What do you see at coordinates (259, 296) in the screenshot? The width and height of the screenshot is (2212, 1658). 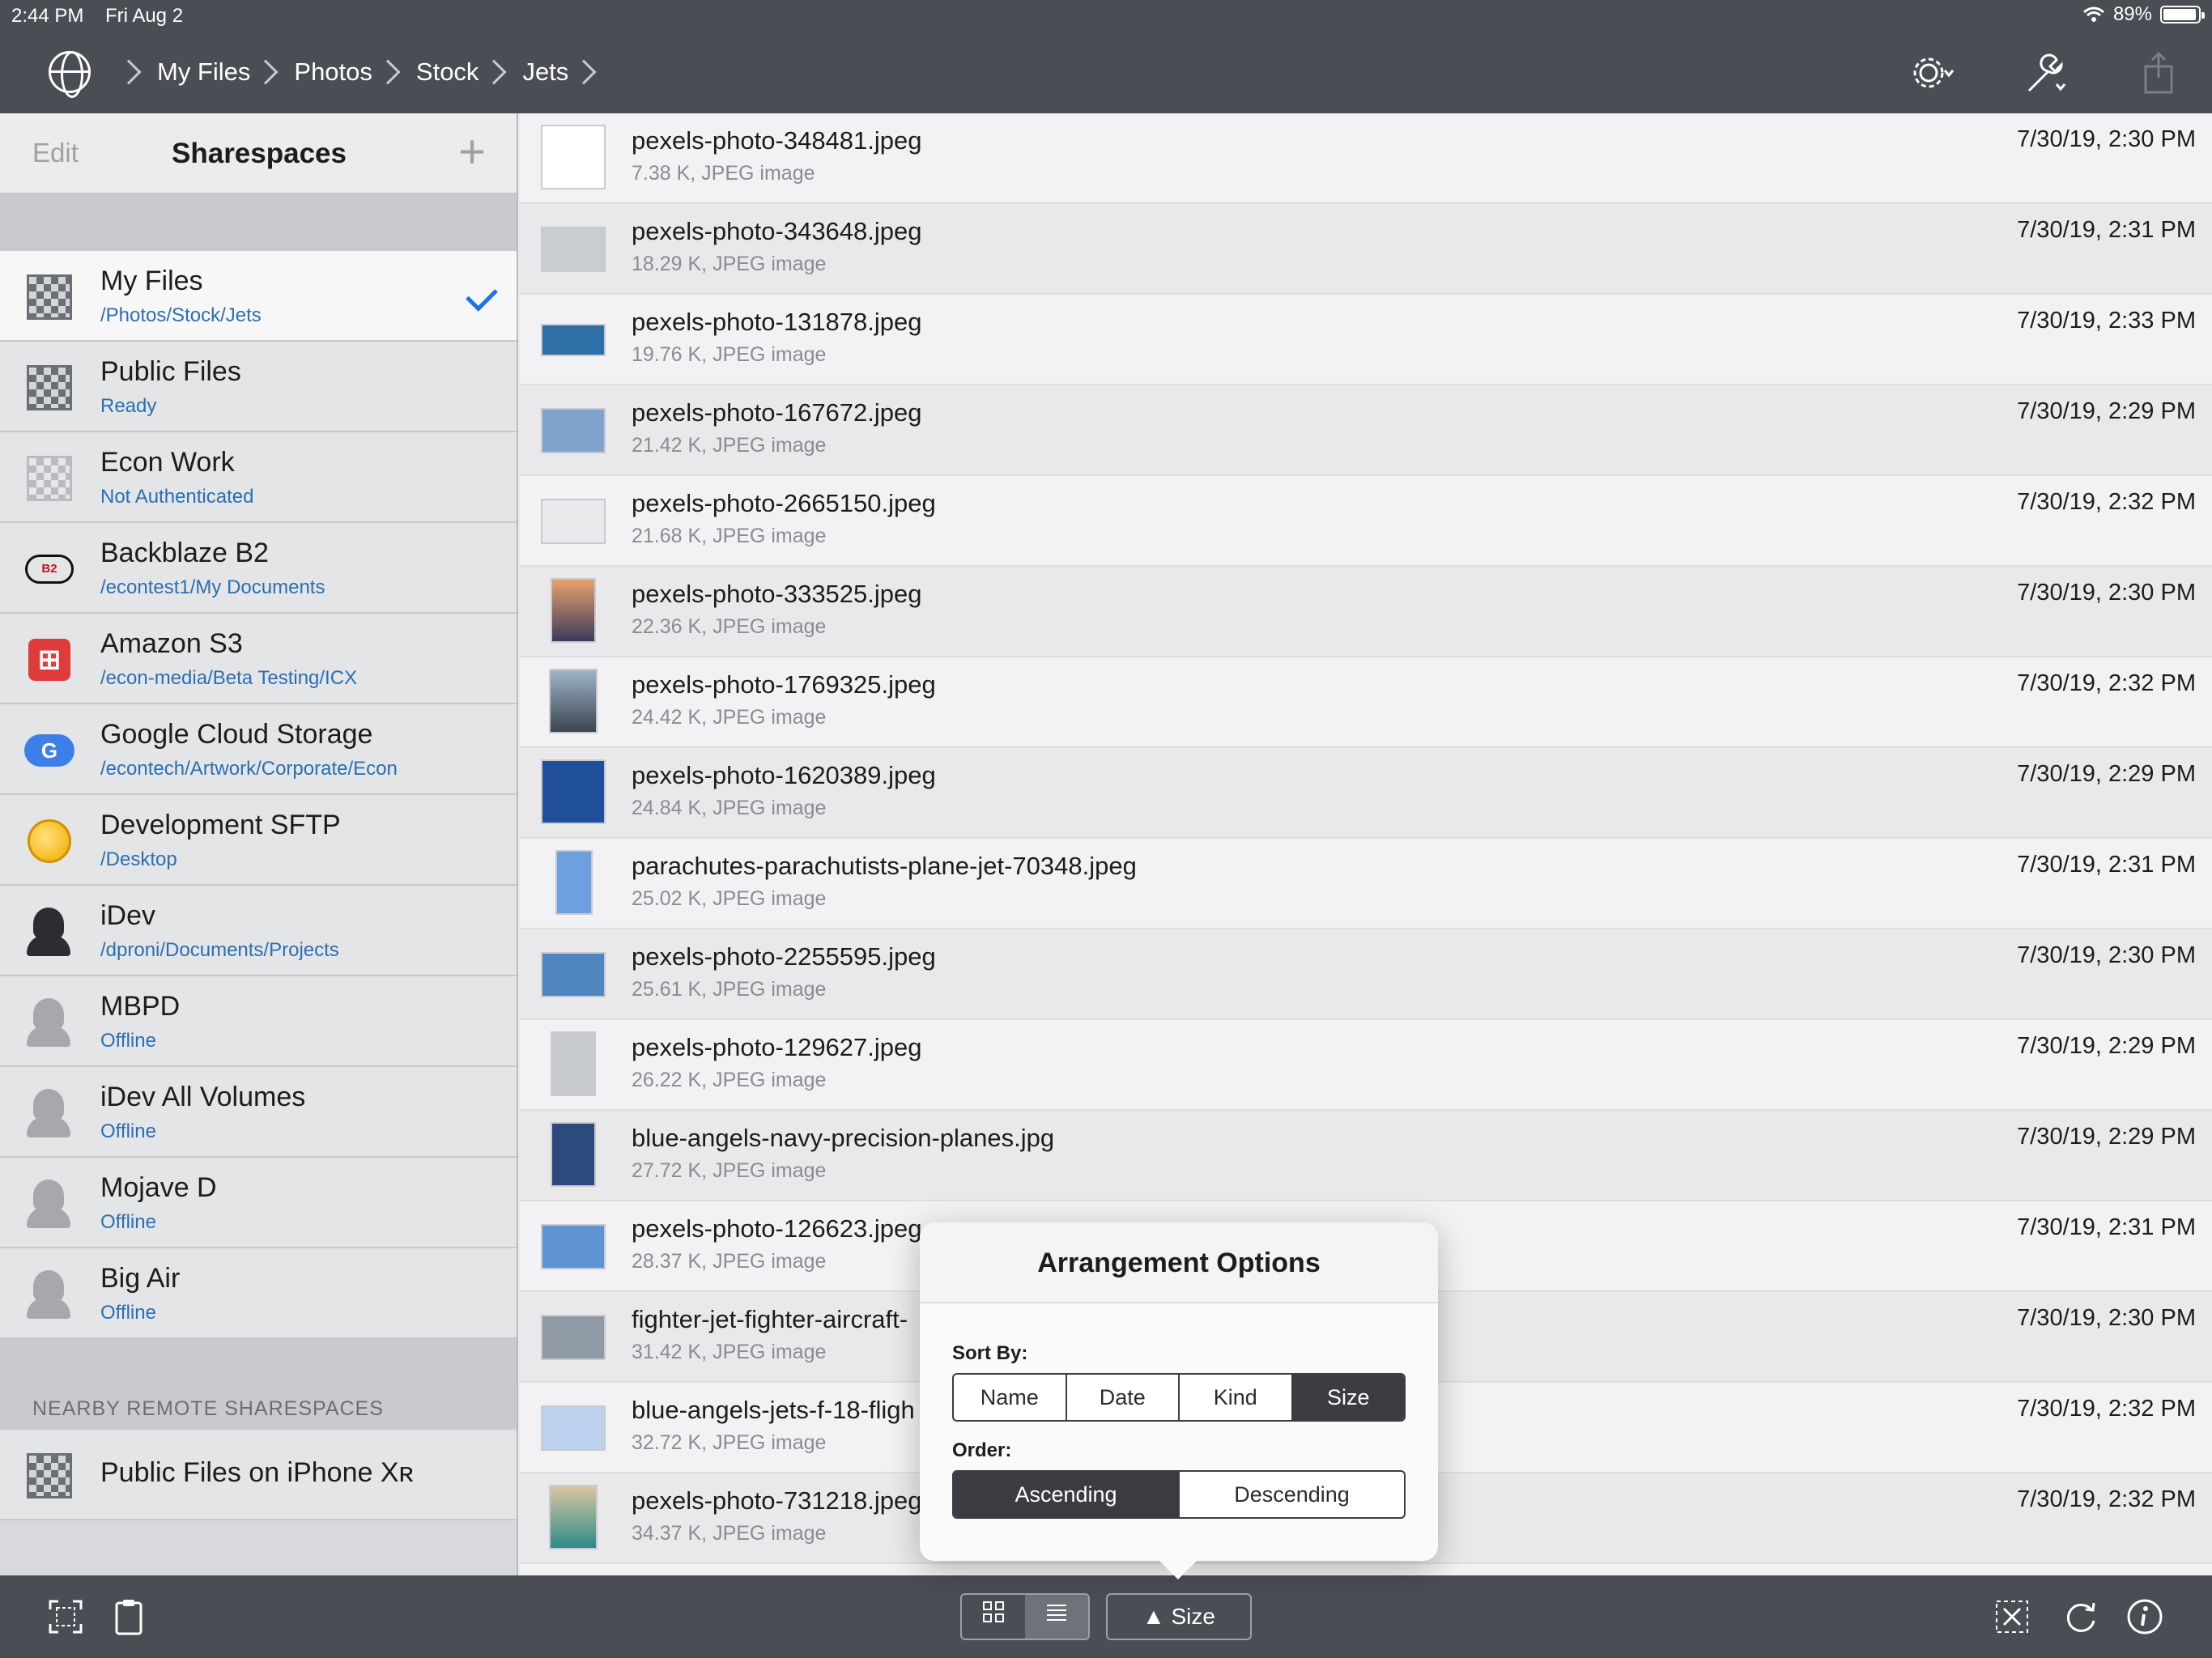 I see `sidebar-item-my-files: My Files /Photos/Stock/Jets` at bounding box center [259, 296].